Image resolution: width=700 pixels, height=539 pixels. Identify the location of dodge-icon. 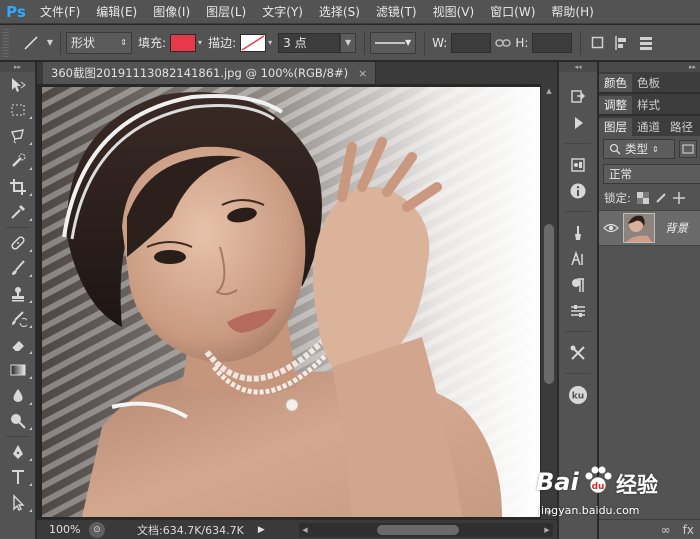
(18, 421).